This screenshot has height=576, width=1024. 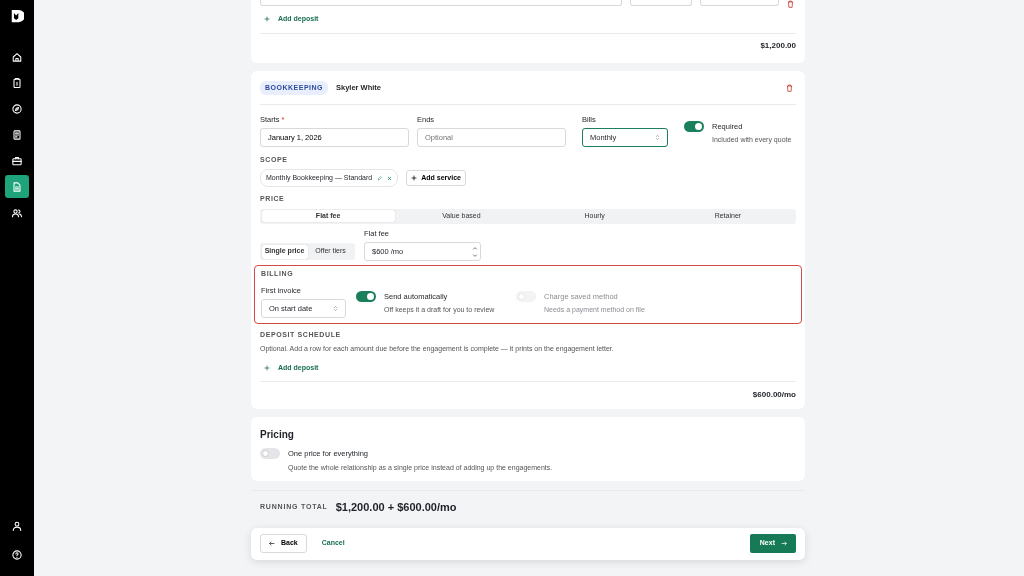 I want to click on card-title: Pricing, so click(x=277, y=435).